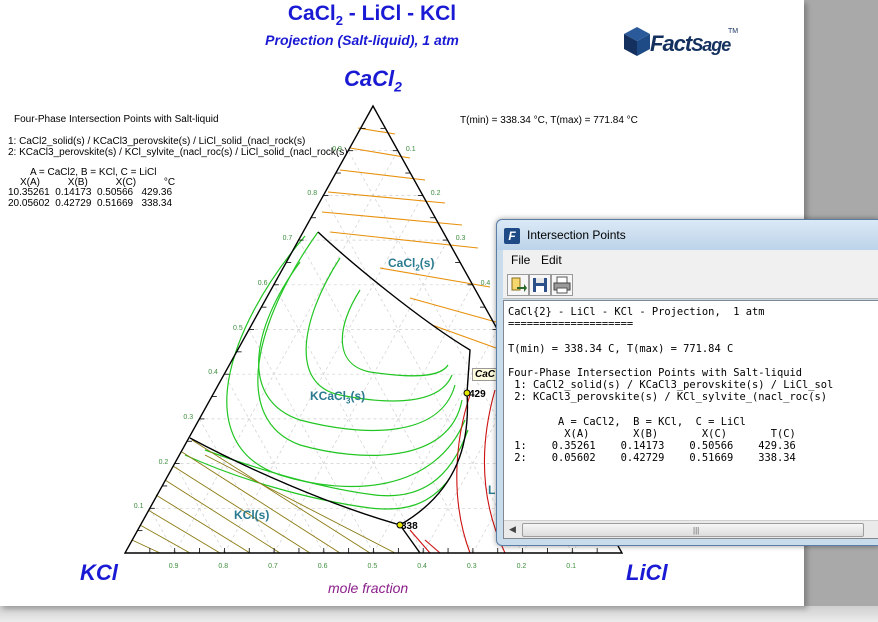  I want to click on scroll-grip: |||, so click(696, 530).